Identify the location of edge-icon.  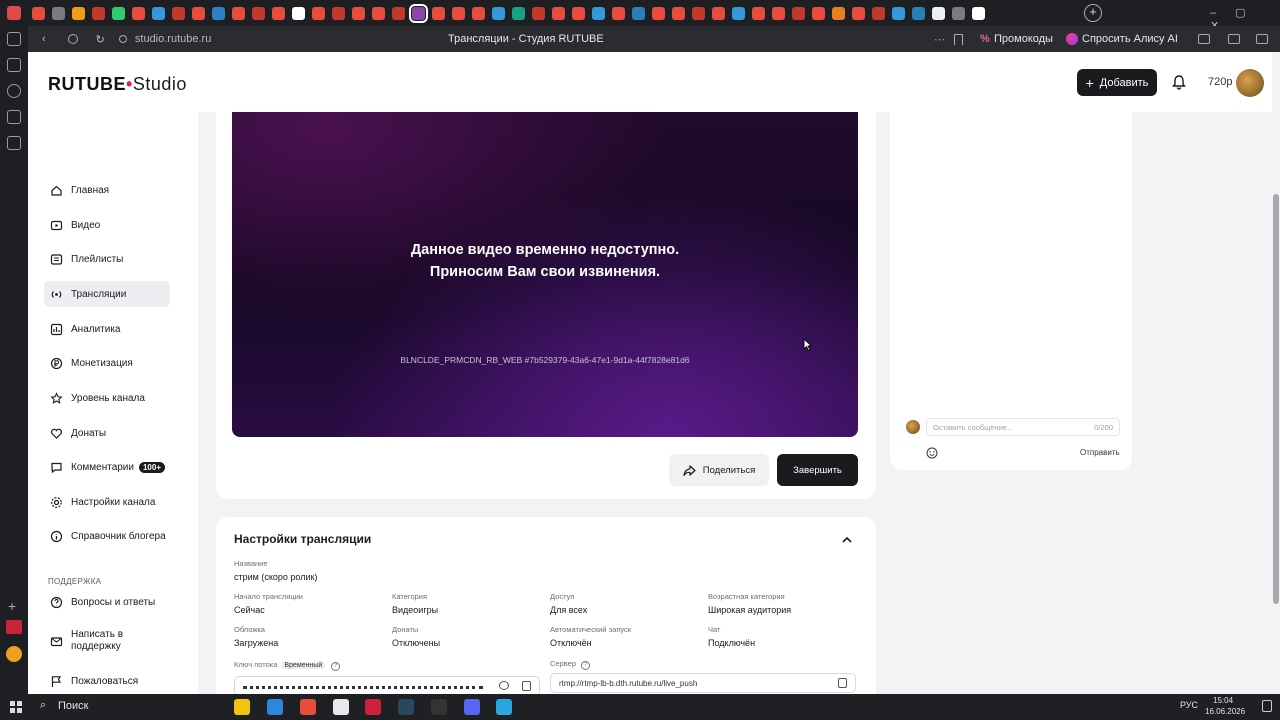
(275, 707).